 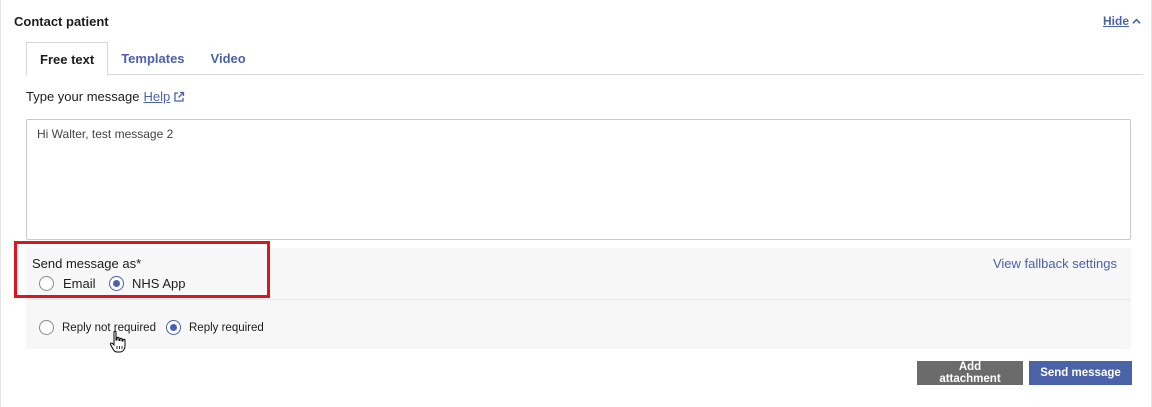 I want to click on external-link-icon, so click(x=179, y=96).